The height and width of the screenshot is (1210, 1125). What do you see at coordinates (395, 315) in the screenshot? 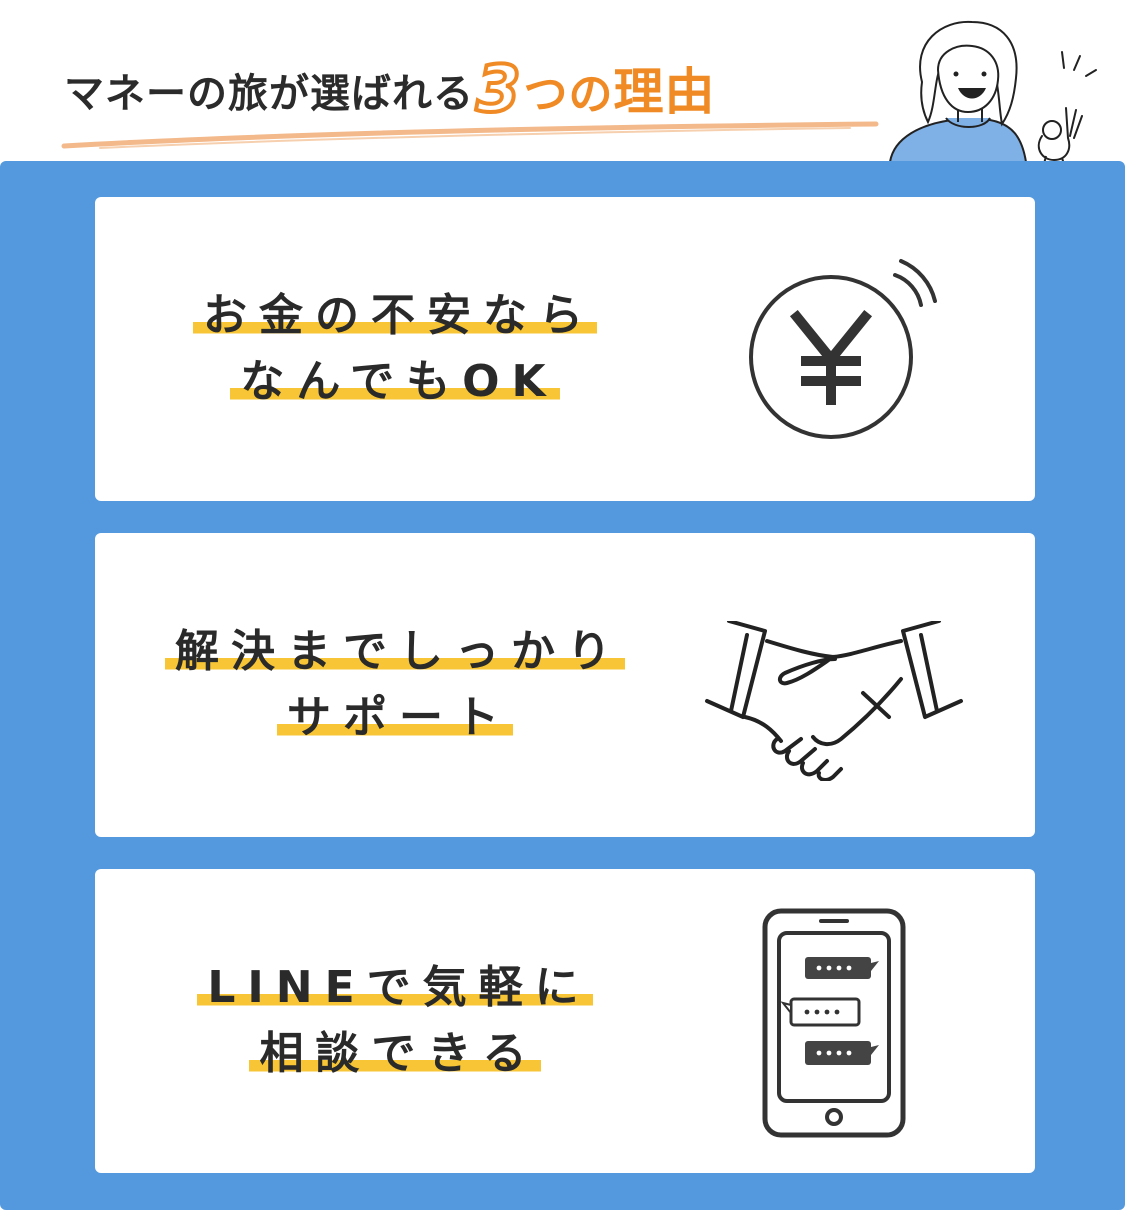
I see `reason-1-line-1: お金の不安なら` at bounding box center [395, 315].